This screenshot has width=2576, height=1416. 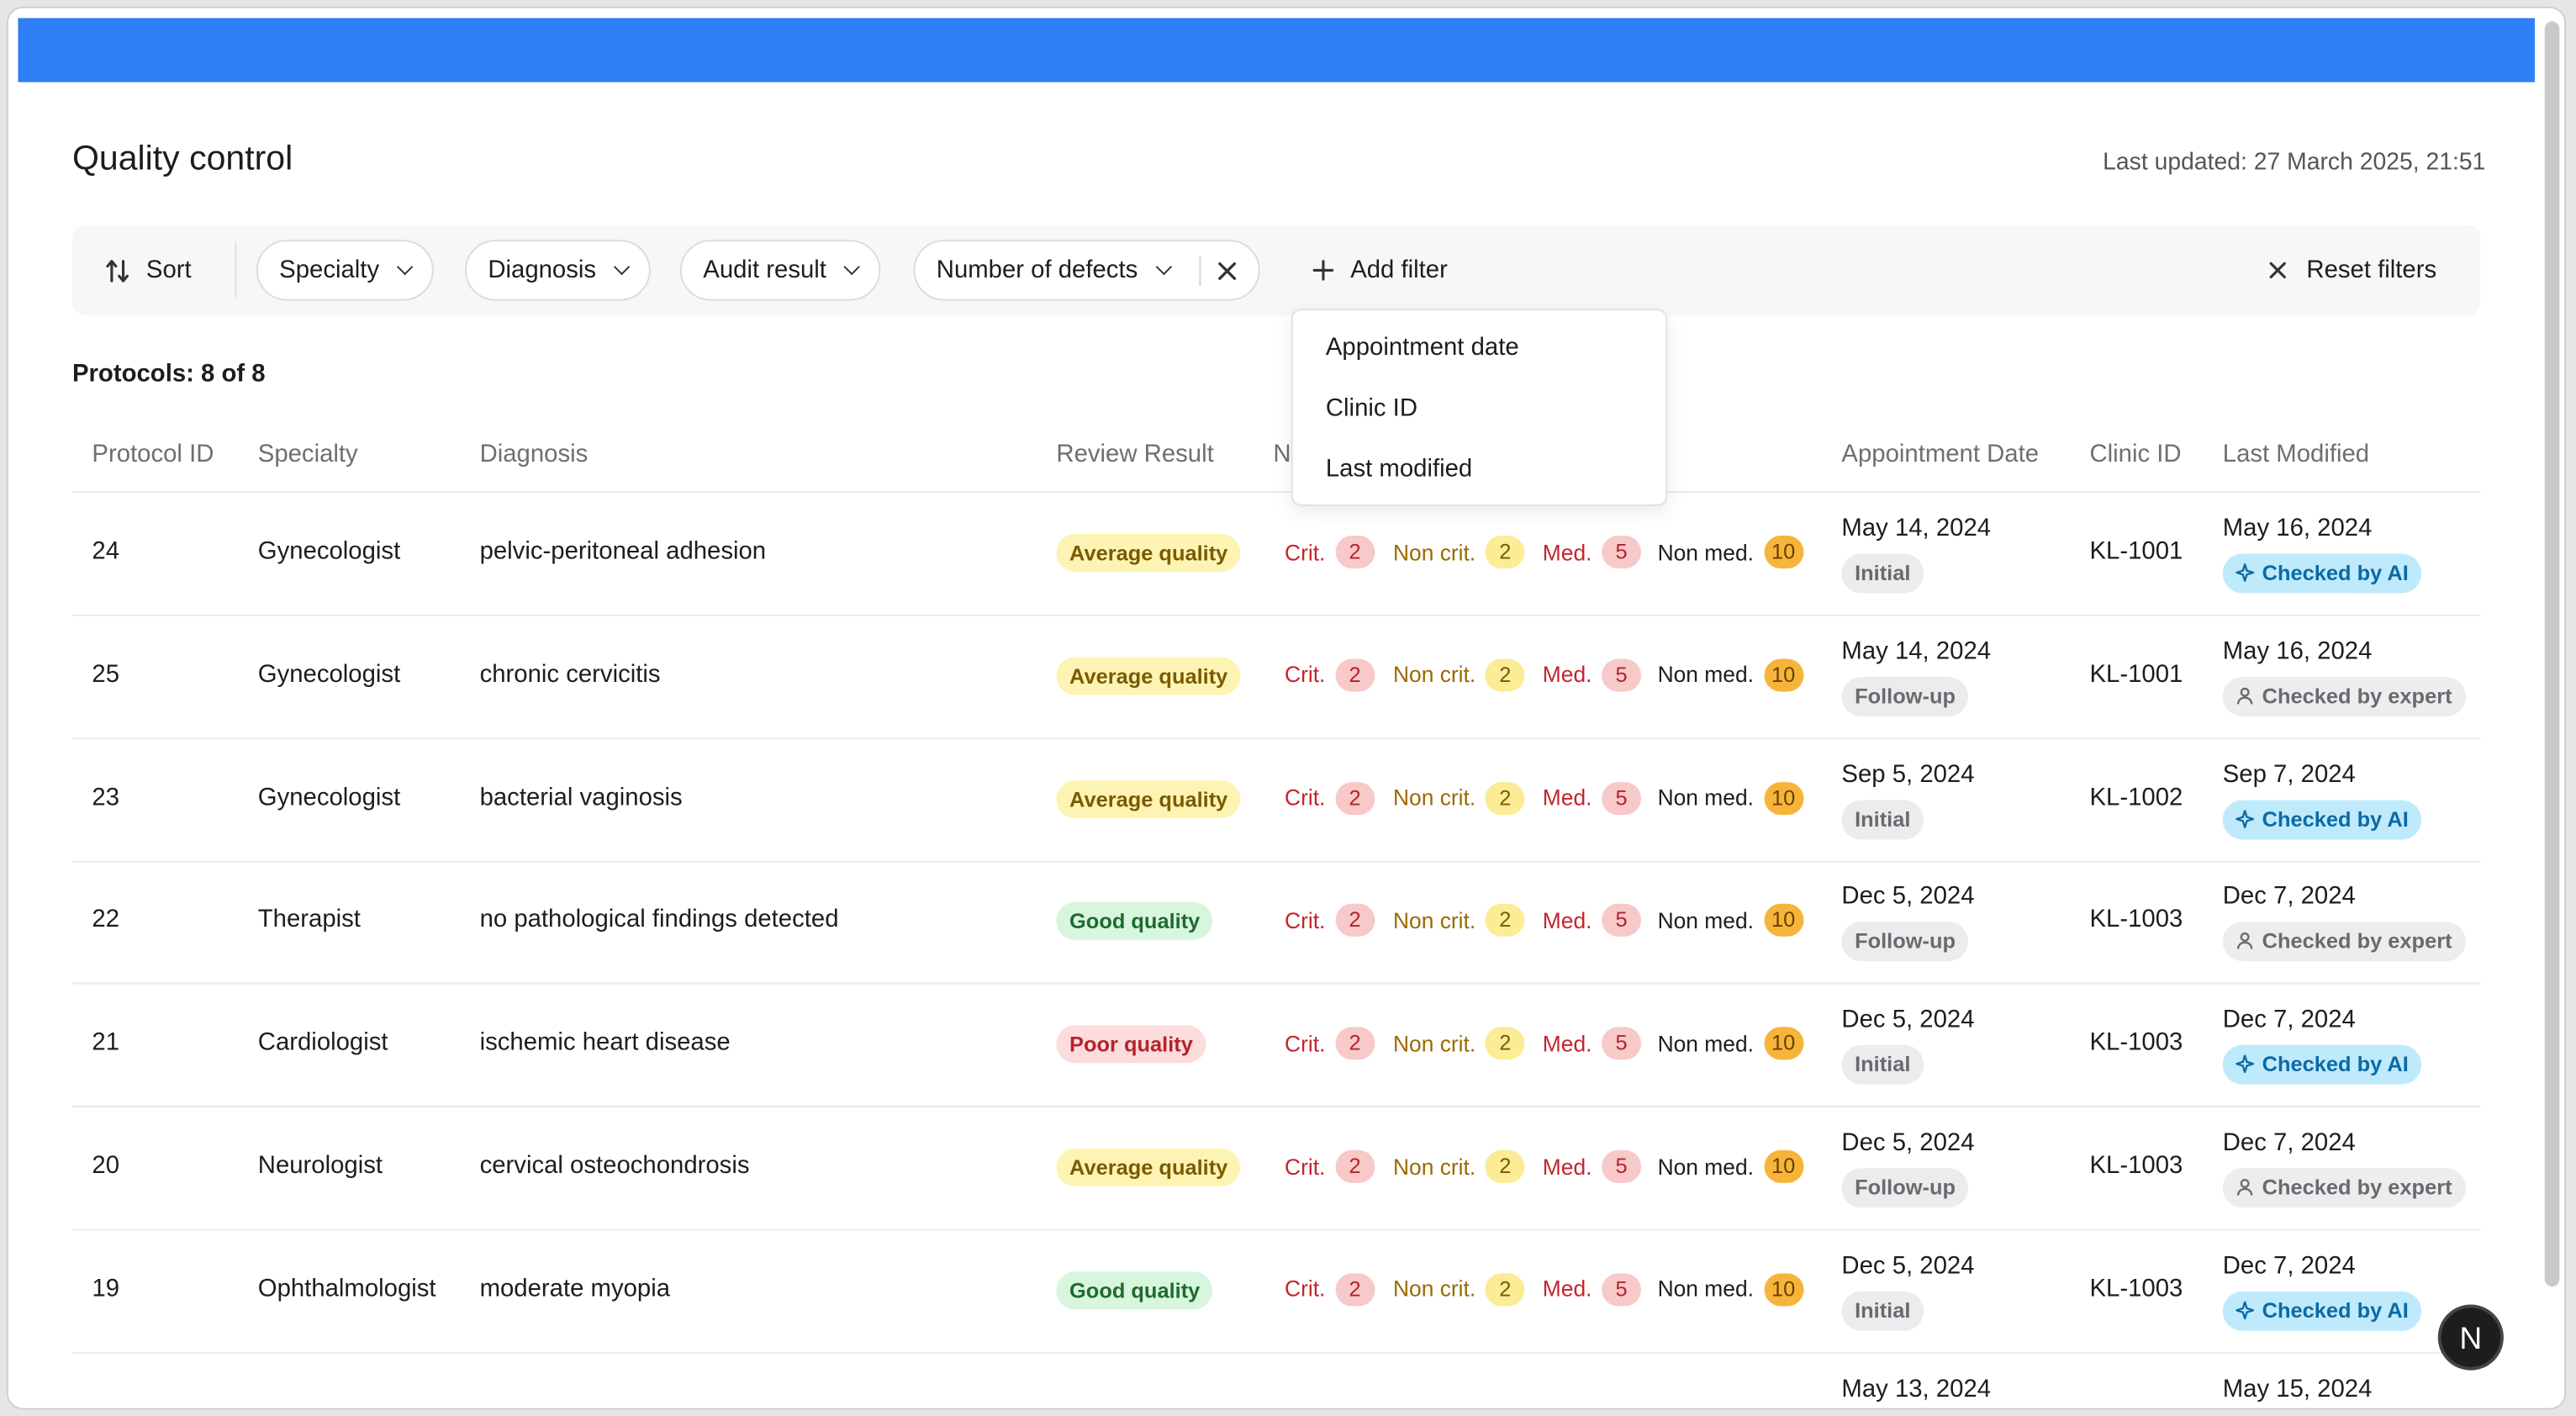 I want to click on dropdown-item-appointment-date: Appointment date, so click(x=1479, y=348).